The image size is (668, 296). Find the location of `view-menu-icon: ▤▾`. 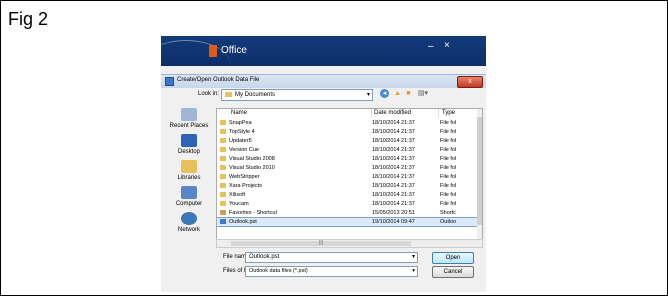

view-menu-icon: ▤▾ is located at coordinates (423, 93).